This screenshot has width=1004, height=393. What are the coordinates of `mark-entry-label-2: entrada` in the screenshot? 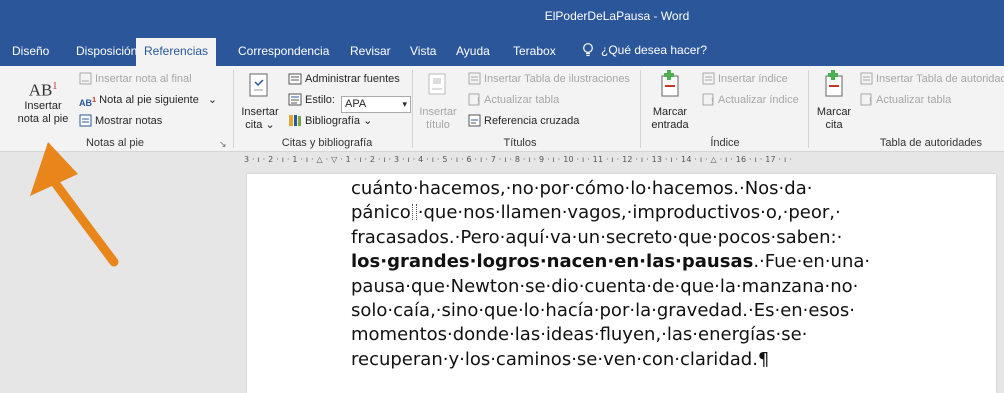 It's located at (670, 125).